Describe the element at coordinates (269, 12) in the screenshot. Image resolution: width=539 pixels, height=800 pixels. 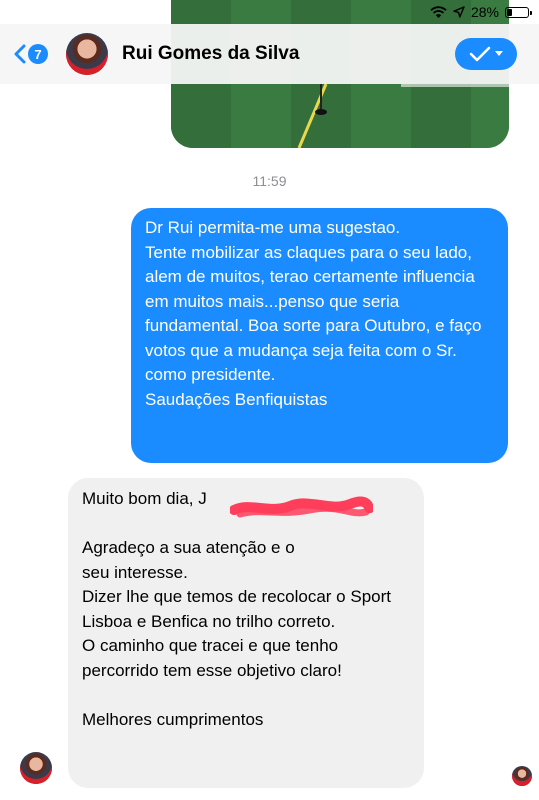
I see `status-bar: 28%` at that location.